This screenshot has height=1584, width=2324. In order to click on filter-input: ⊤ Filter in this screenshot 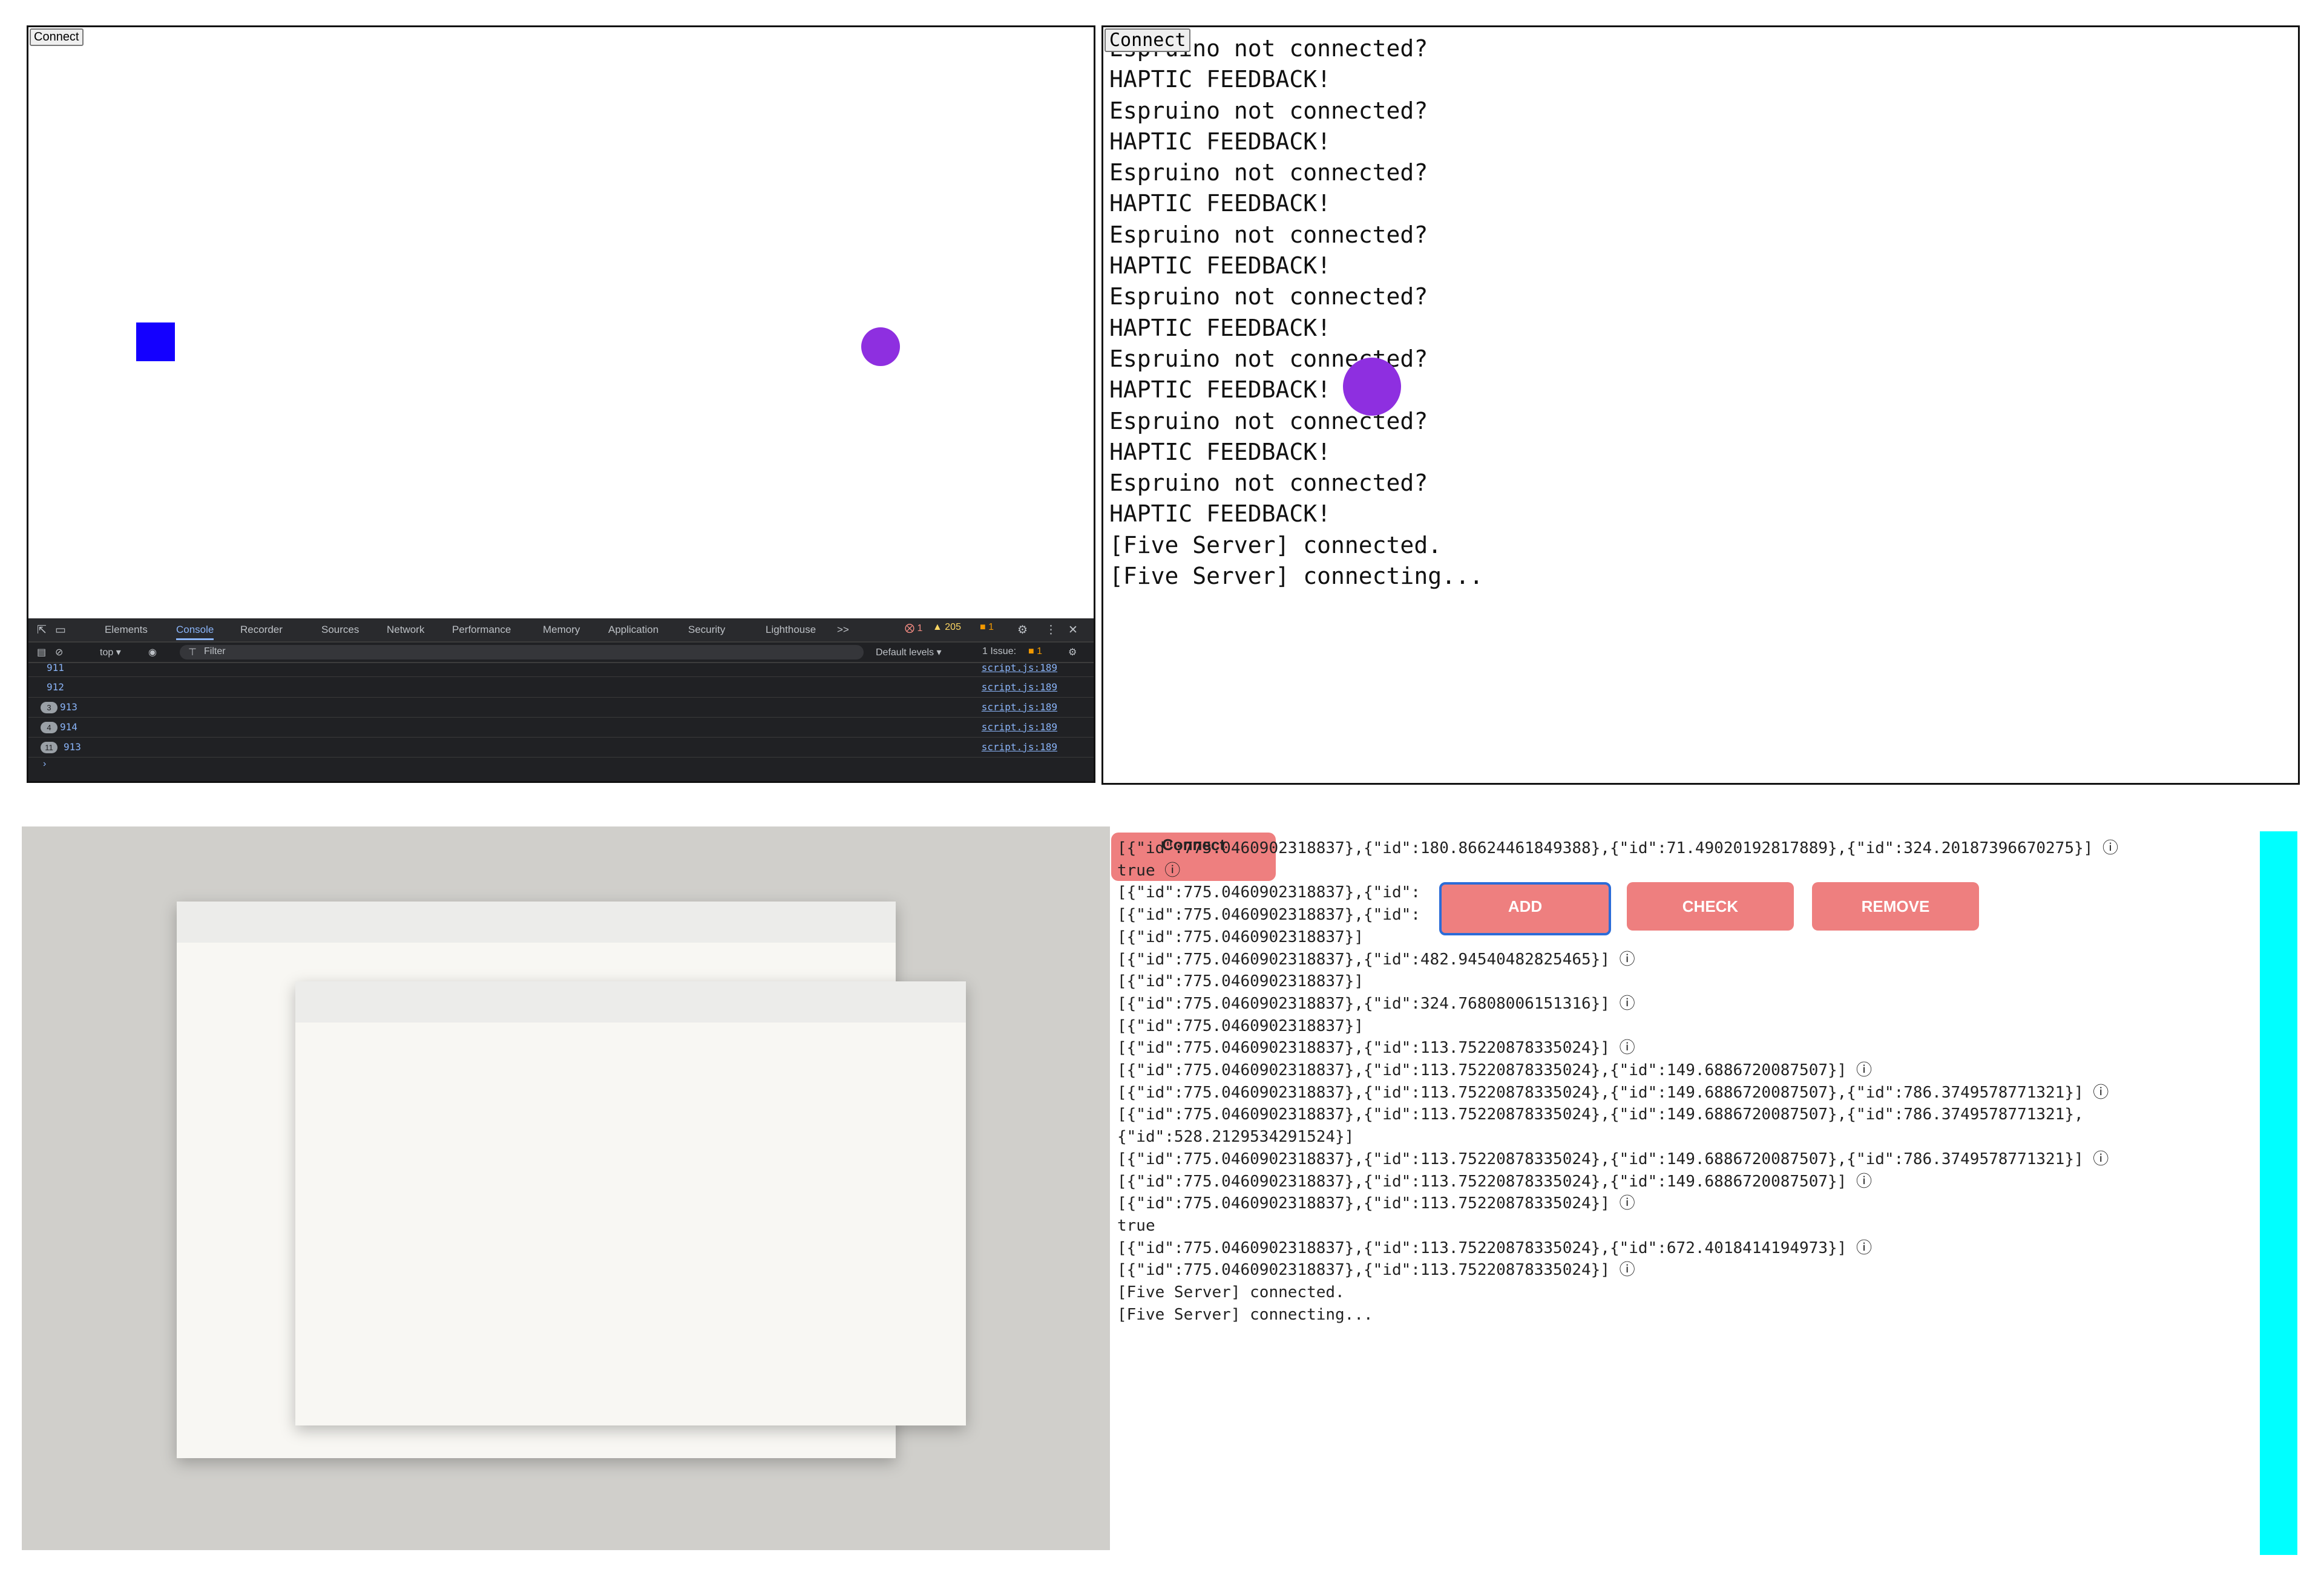, I will do `click(522, 652)`.